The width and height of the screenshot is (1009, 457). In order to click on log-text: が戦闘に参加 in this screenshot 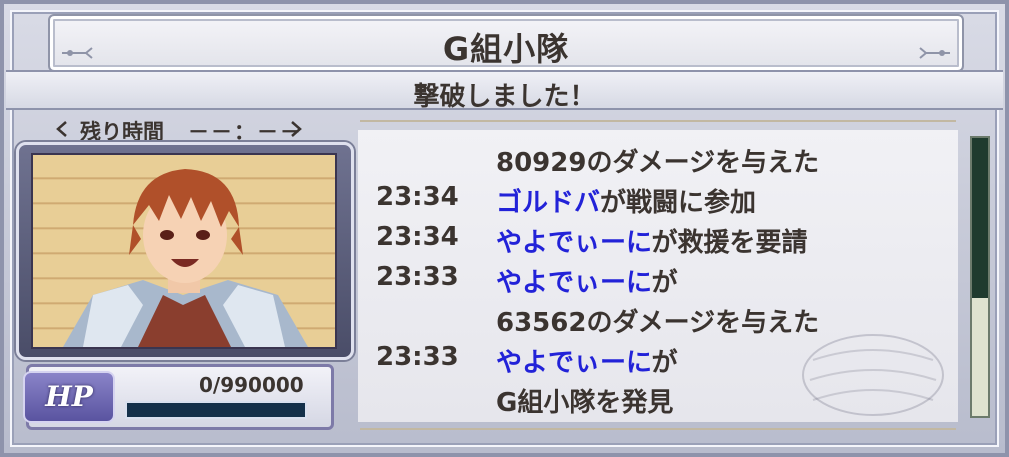, I will do `click(678, 203)`.